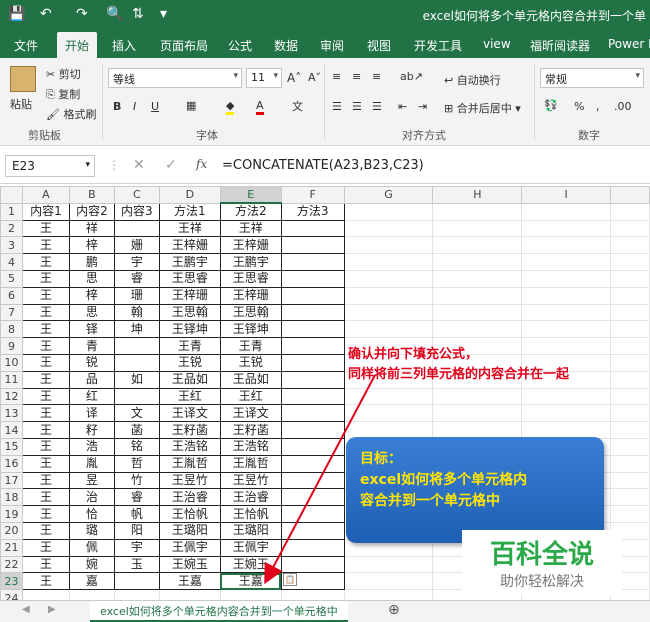 Image resolution: width=650 pixels, height=622 pixels. I want to click on scroll-left-icon: ◀, so click(26, 609).